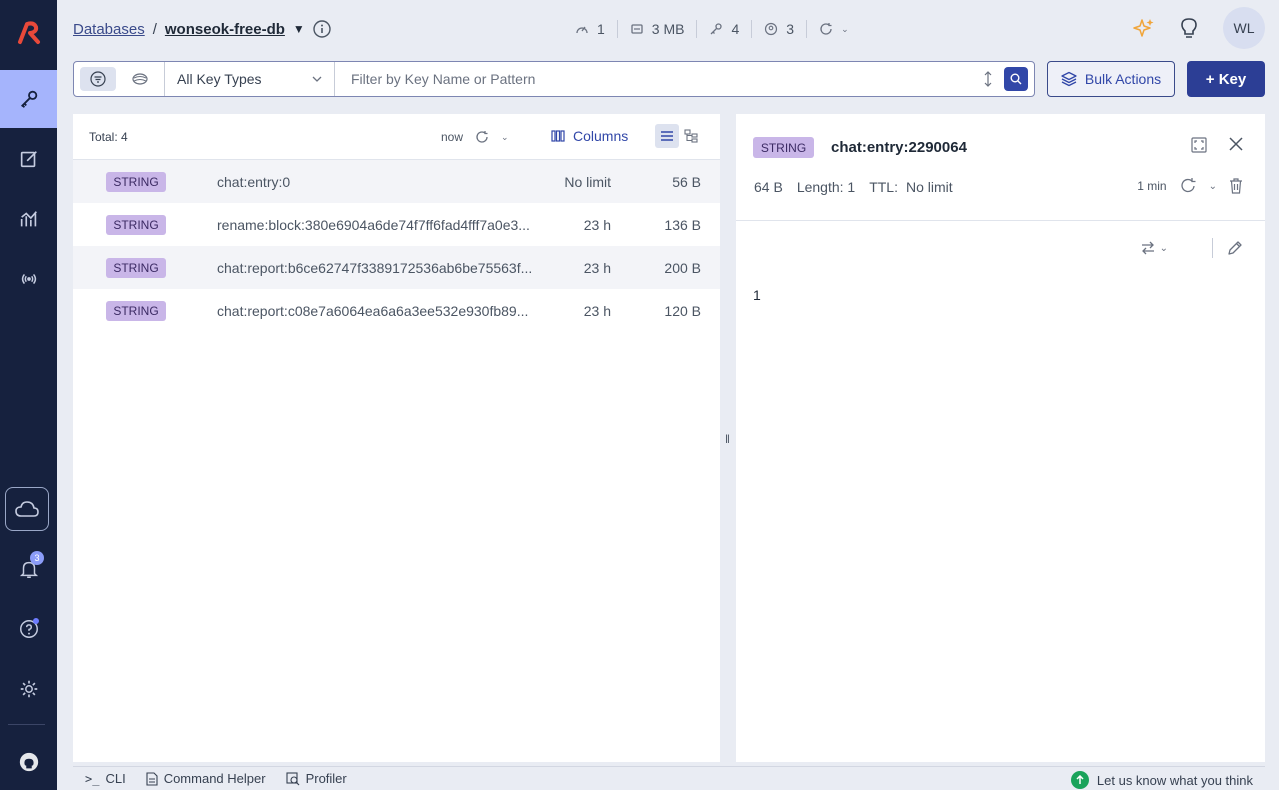 This screenshot has width=1279, height=790. I want to click on refresh-stats: ⌄, so click(834, 29).